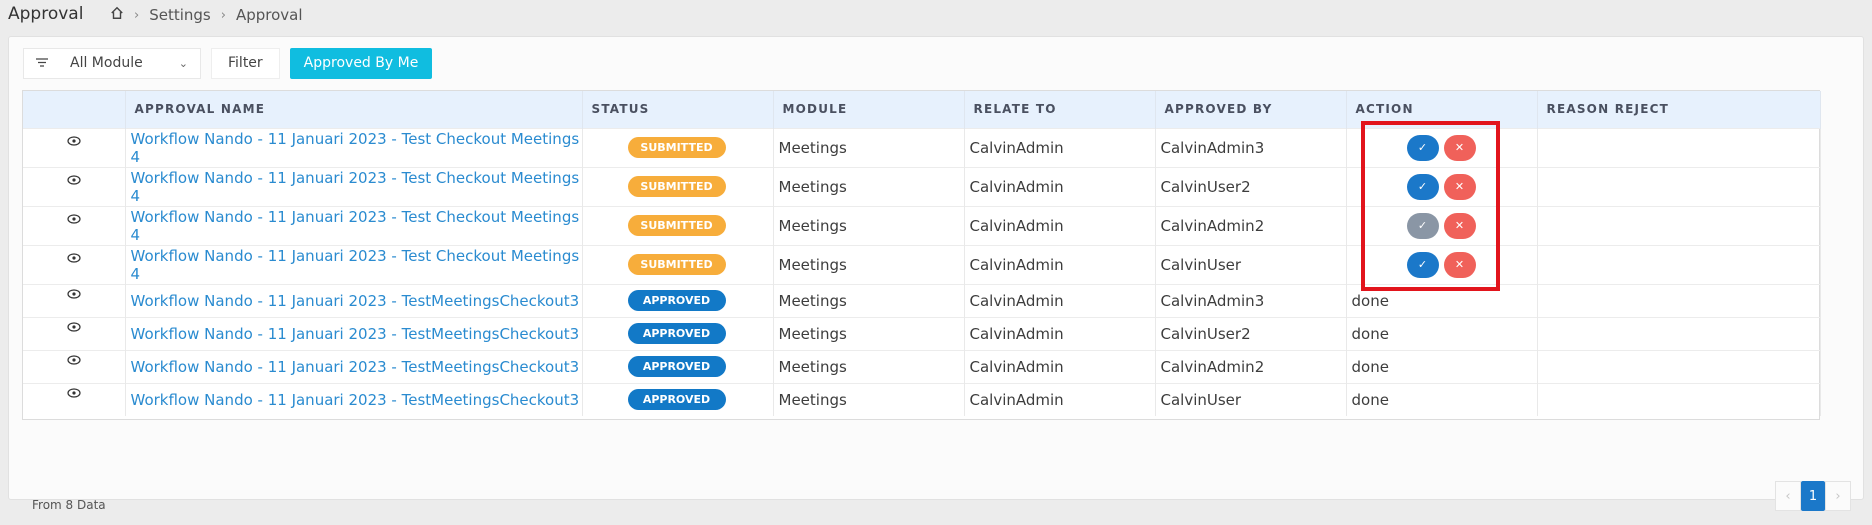 The image size is (1872, 525). Describe the element at coordinates (1442, 109) in the screenshot. I see `header-action: ACTION` at that location.